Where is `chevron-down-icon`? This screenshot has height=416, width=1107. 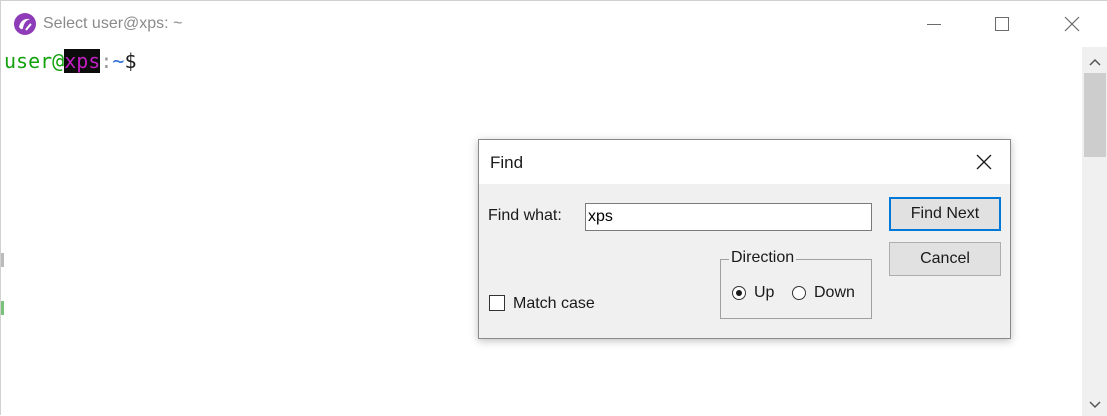 chevron-down-icon is located at coordinates (1095, 405).